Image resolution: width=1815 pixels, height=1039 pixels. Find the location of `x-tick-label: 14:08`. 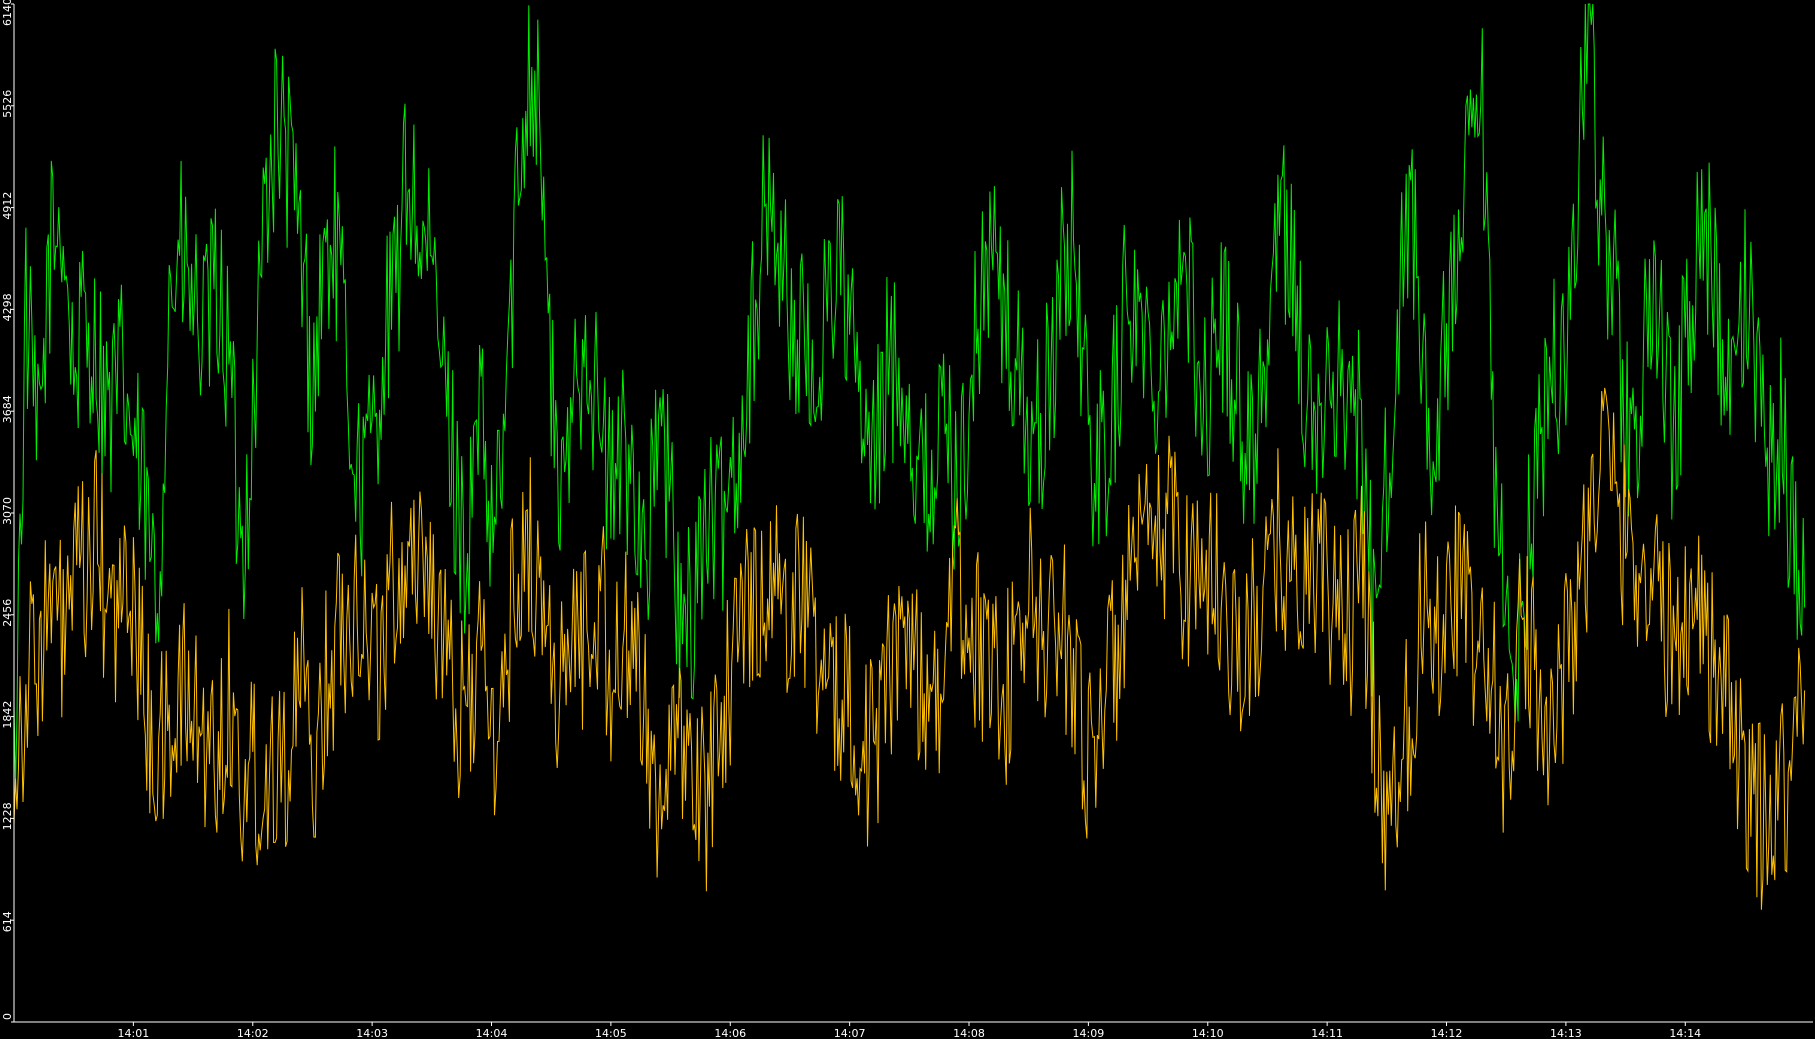

x-tick-label: 14:08 is located at coordinates (969, 1033).